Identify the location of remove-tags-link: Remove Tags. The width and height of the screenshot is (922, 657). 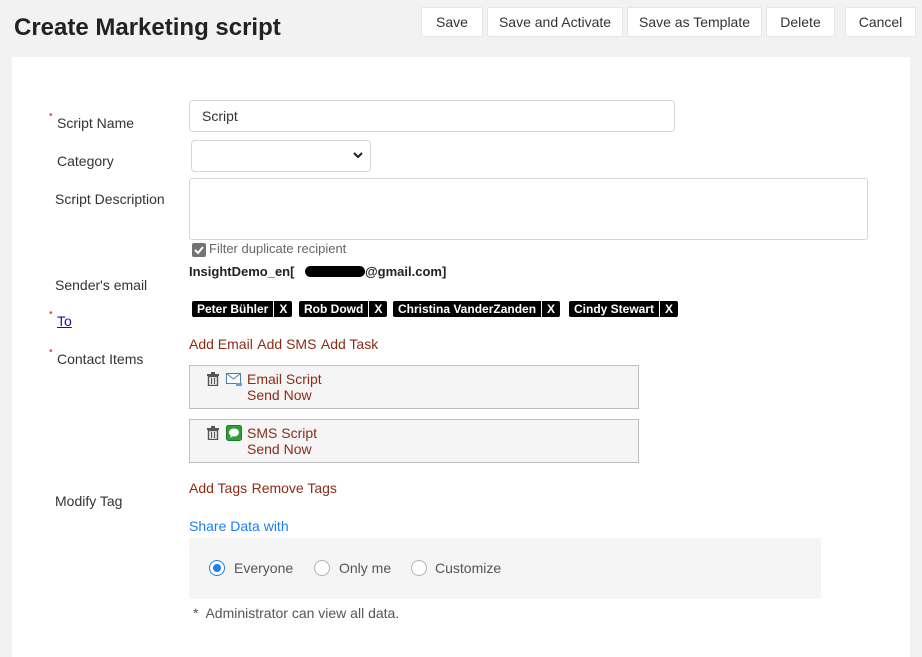
(294, 488).